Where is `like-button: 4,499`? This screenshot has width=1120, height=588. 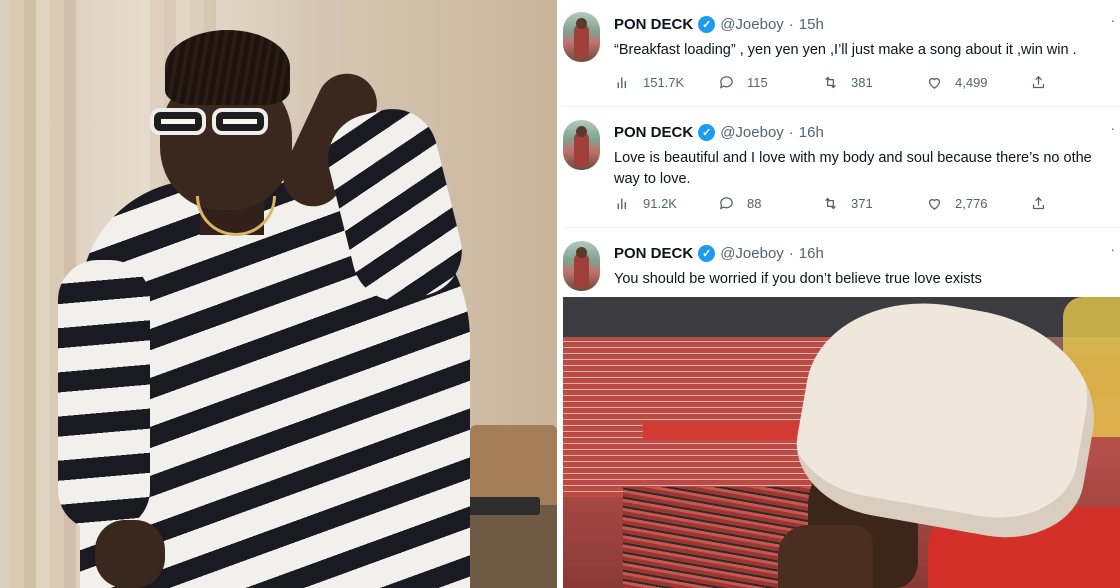 like-button: 4,499 is located at coordinates (978, 82).